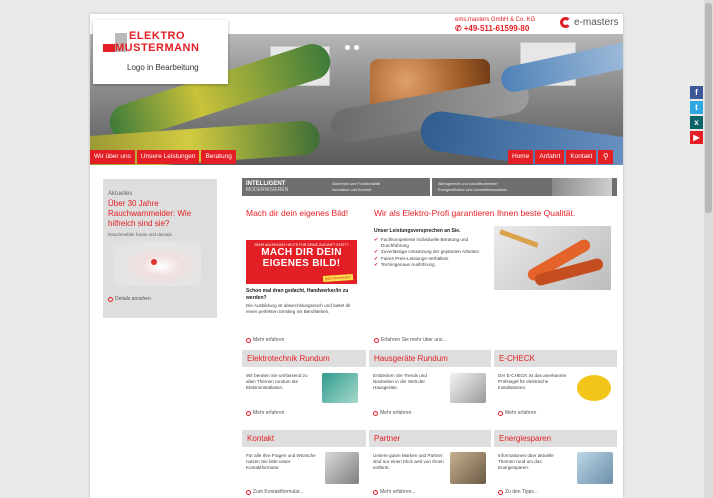 The width and height of the screenshot is (713, 498). Describe the element at coordinates (157, 36) in the screenshot. I see `logo-line-1: ELEKTRO` at that location.